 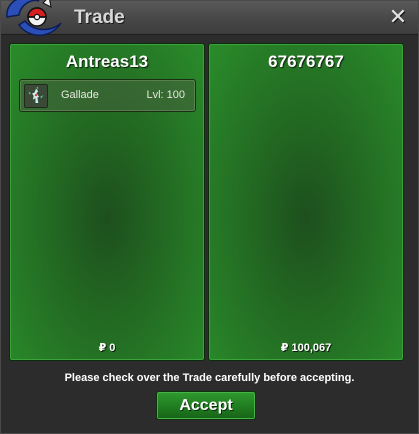 What do you see at coordinates (306, 348) in the screenshot?
I see `partner-money-offer: ₽ 100,067` at bounding box center [306, 348].